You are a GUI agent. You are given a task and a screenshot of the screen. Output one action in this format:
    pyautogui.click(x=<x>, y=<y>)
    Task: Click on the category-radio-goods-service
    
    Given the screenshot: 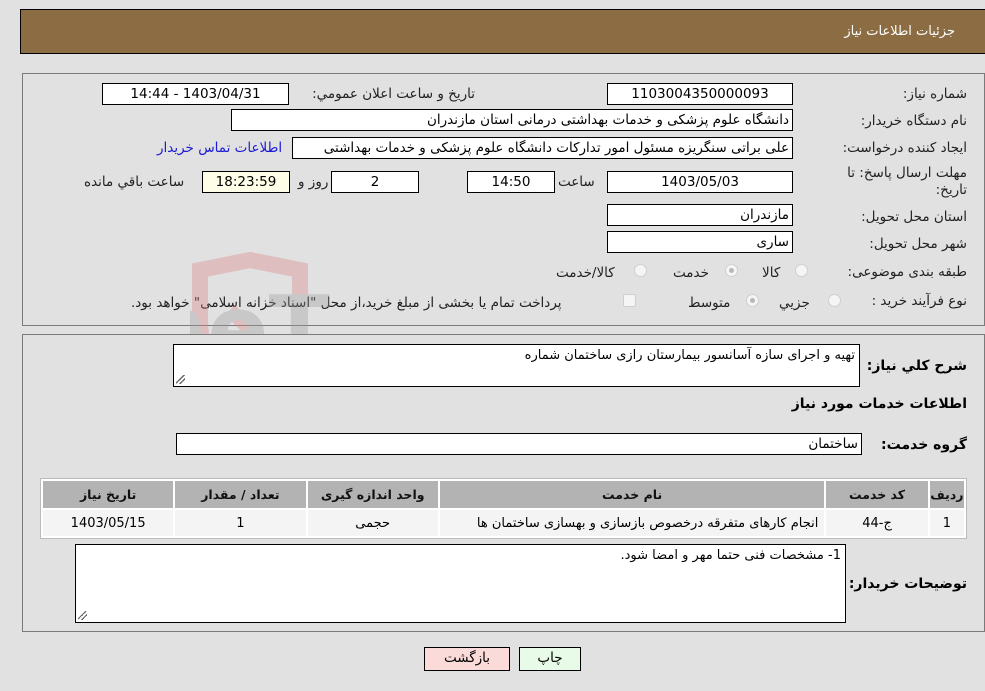 What is the action you would take?
    pyautogui.click(x=640, y=270)
    